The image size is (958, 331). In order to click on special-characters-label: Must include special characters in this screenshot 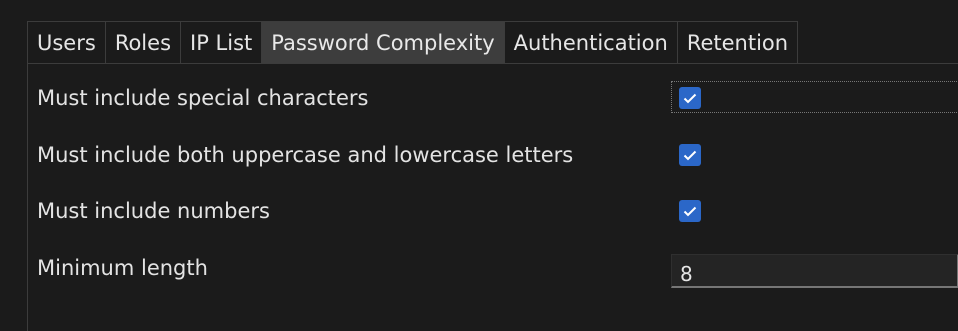, I will do `click(203, 98)`.